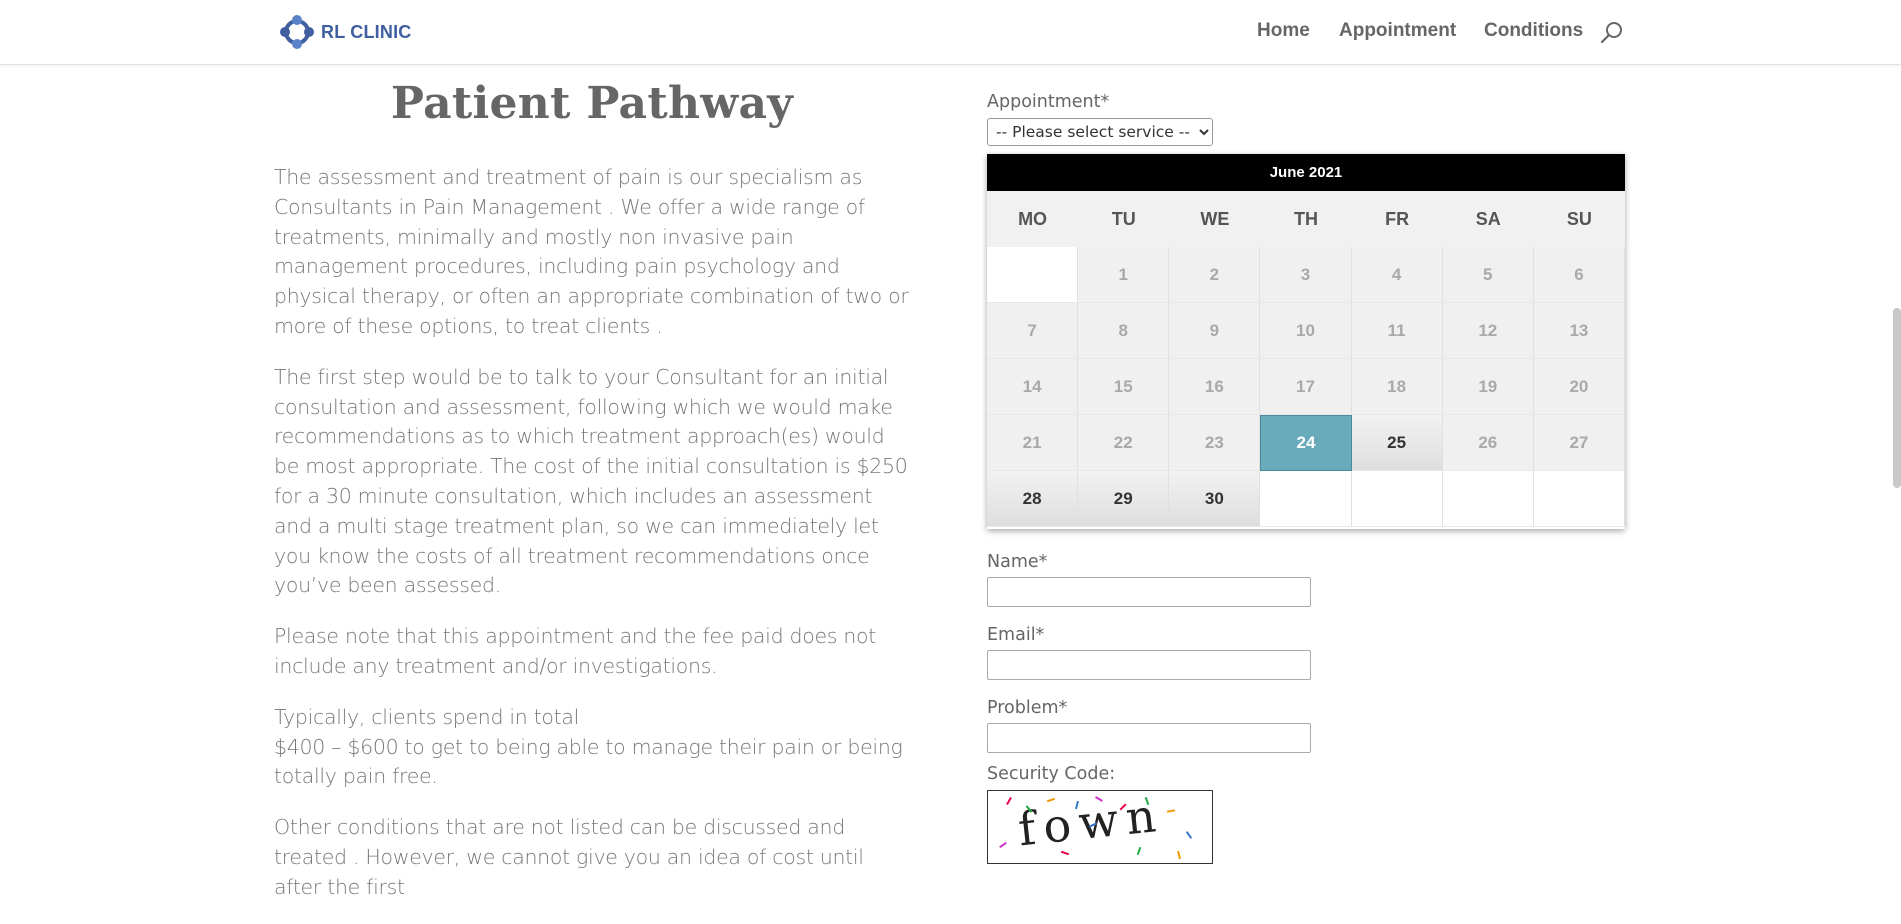 The height and width of the screenshot is (924, 1901). I want to click on site-logo: RL CLINIC, so click(344, 32).